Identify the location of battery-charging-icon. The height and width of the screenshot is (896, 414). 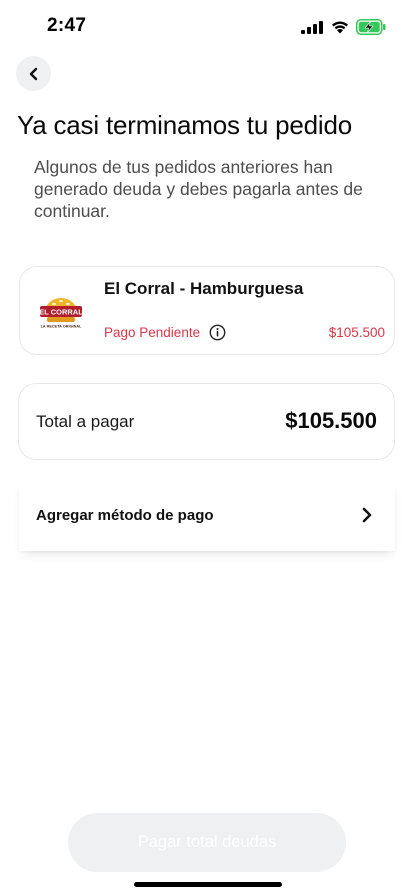
(371, 27).